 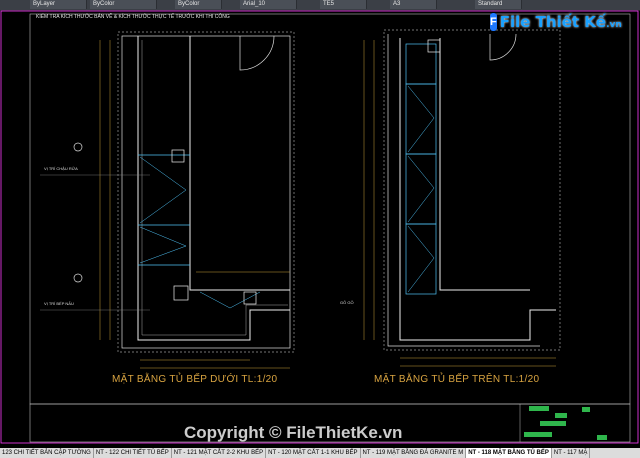 What do you see at coordinates (313, 453) in the screenshot?
I see `layout-tab: NT - 120 MẶT CẮT 1-1 KHU BẾP` at bounding box center [313, 453].